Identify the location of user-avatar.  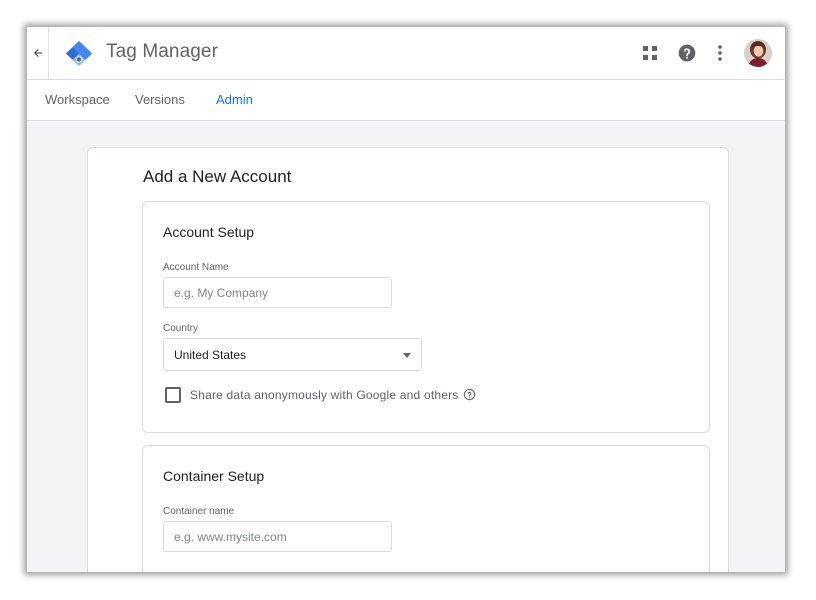
(758, 53).